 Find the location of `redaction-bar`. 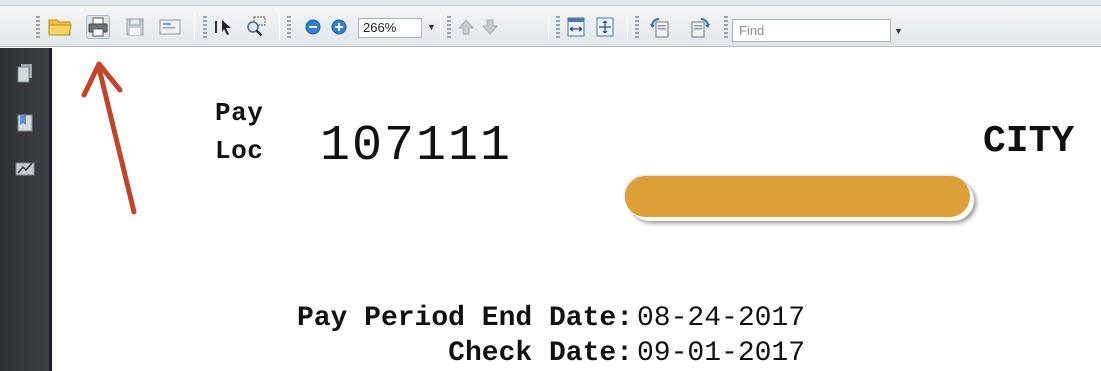

redaction-bar is located at coordinates (797, 196).